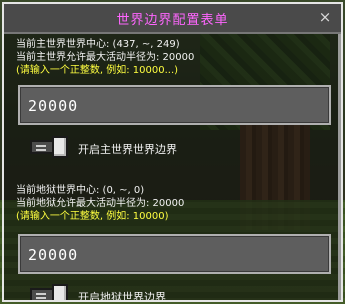 The height and width of the screenshot is (304, 345). I want to click on dialog-title: 世界边界配置表单, so click(172, 20).